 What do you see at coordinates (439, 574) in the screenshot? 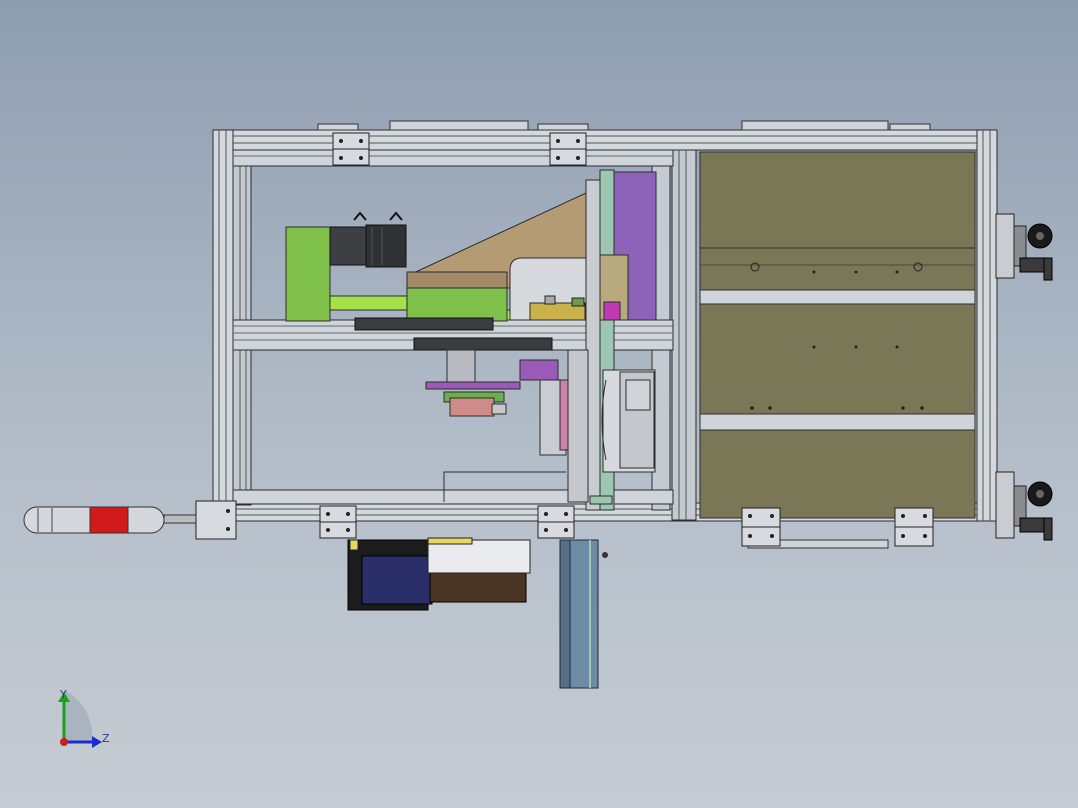
I see `hanging-motor-unit` at bounding box center [439, 574].